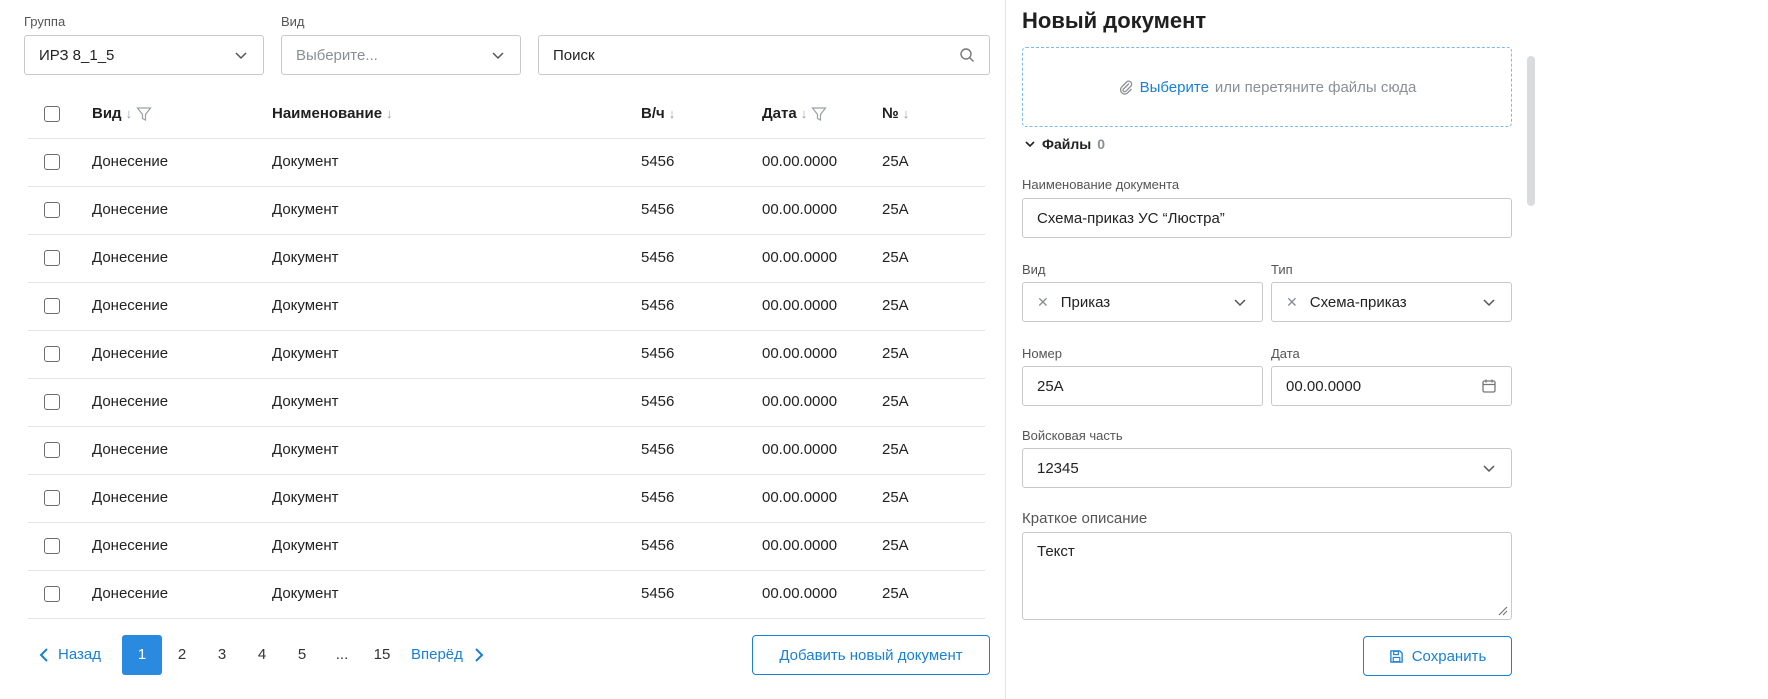 The image size is (1768, 699). Describe the element at coordinates (967, 55) in the screenshot. I see `search-icon` at that location.